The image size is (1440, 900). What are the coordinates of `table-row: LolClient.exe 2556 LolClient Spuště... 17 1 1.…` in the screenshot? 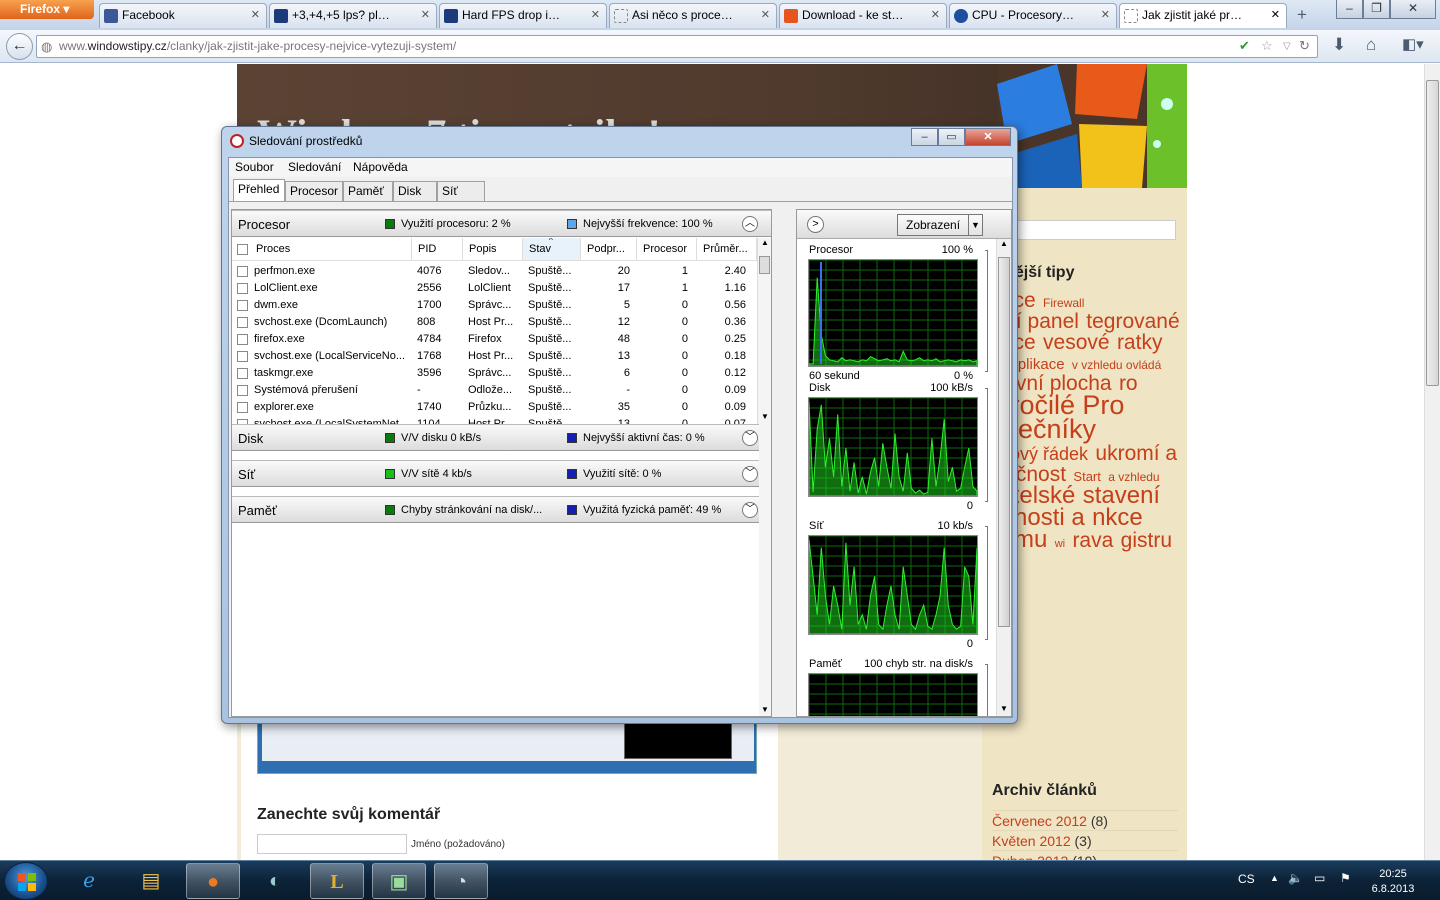 It's located at (496, 288).